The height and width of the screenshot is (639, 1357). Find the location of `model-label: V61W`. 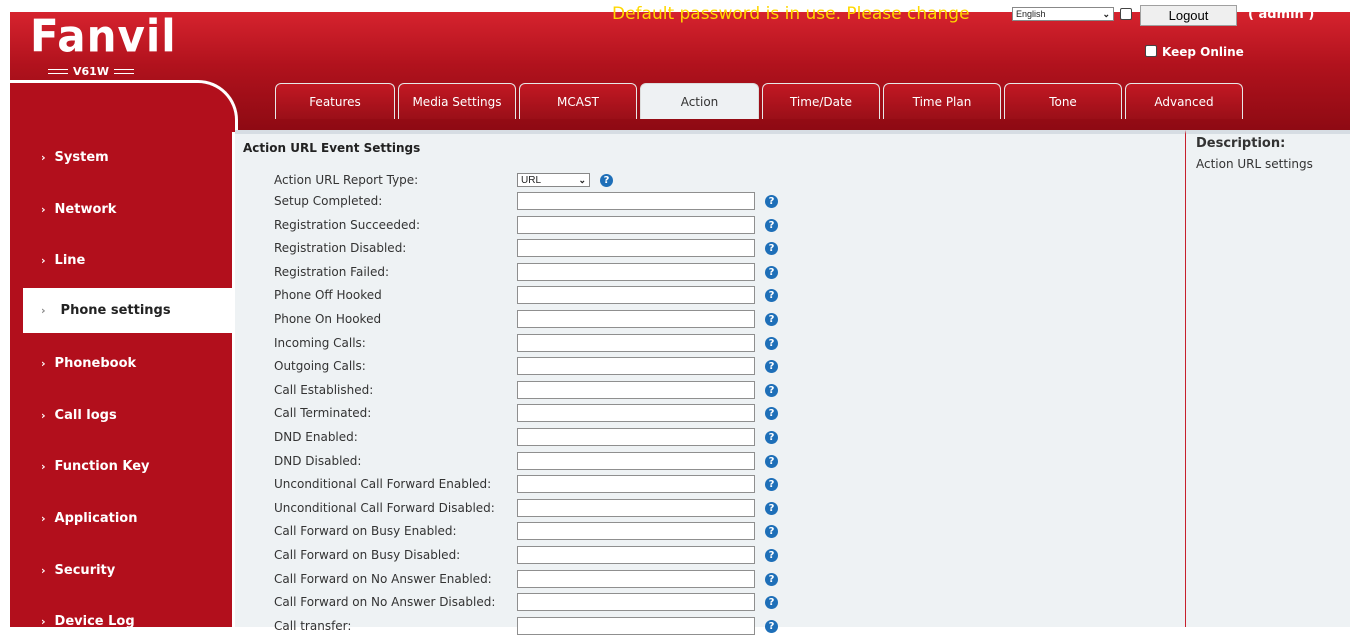

model-label: V61W is located at coordinates (91, 71).